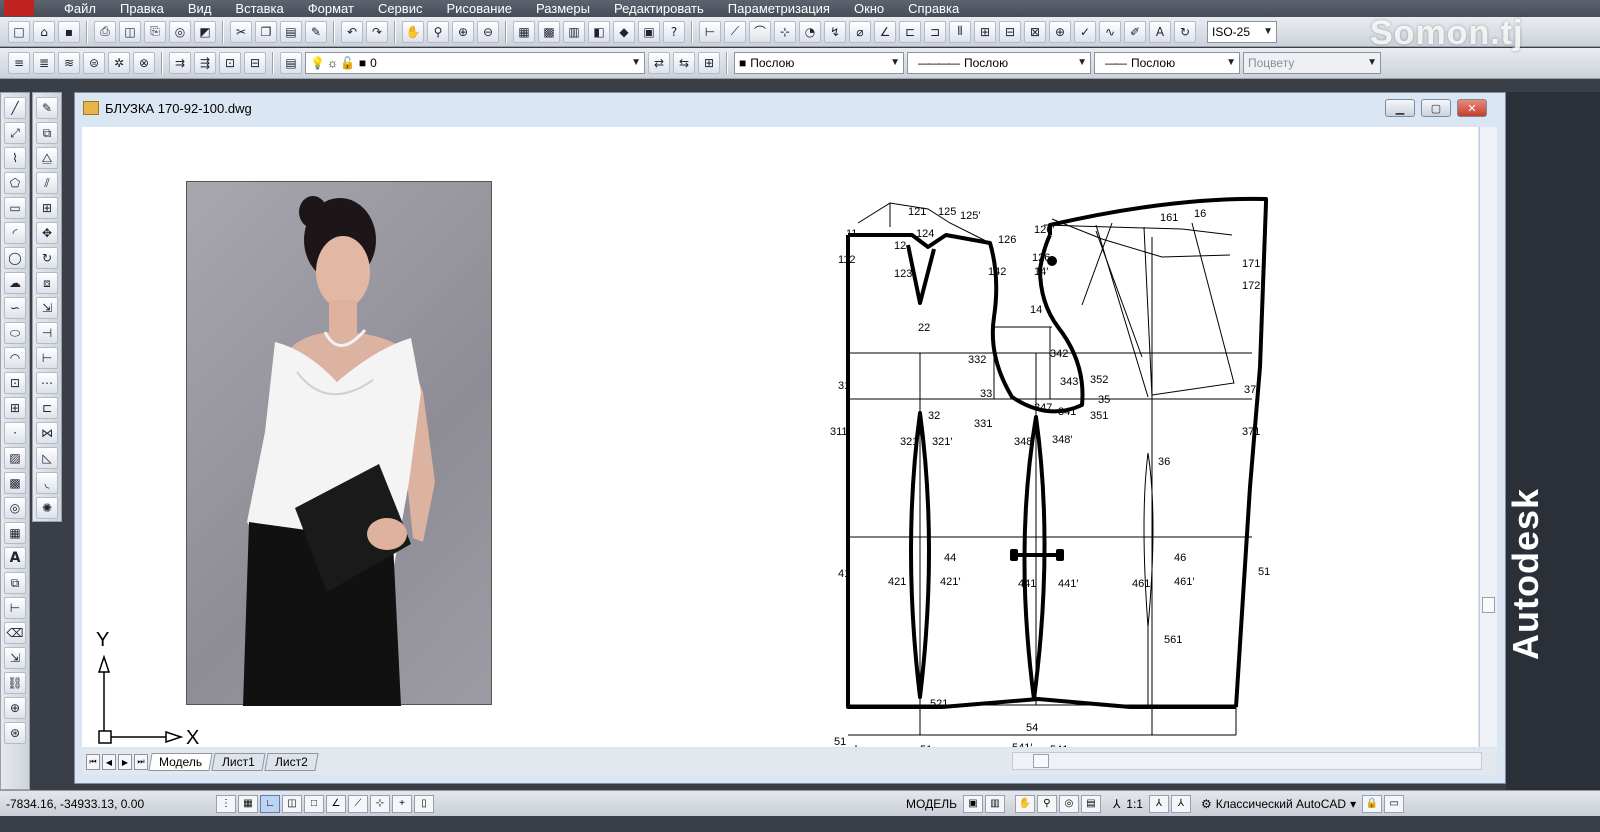 The image size is (1600, 832). Describe the element at coordinates (19, 63) in the screenshot. I see `layer-properties-icon: ≡` at that location.